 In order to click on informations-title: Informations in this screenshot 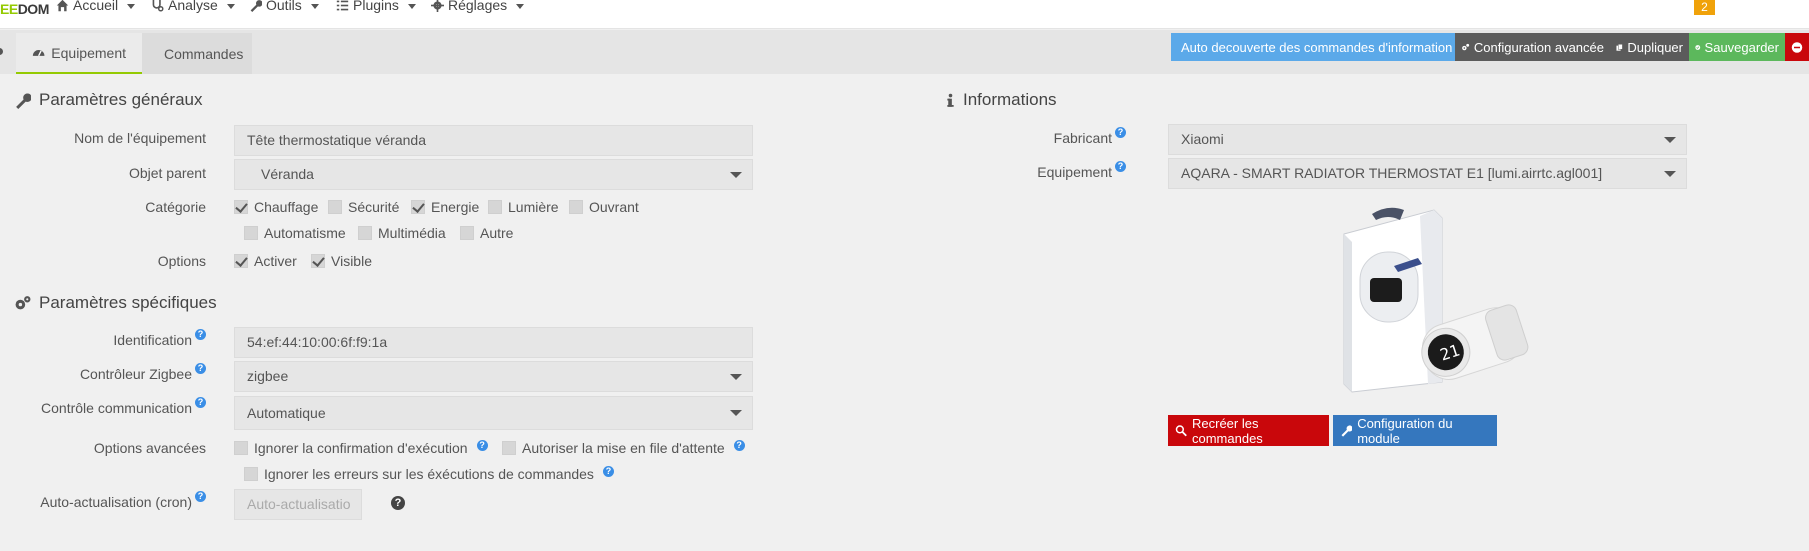, I will do `click(1001, 100)`.